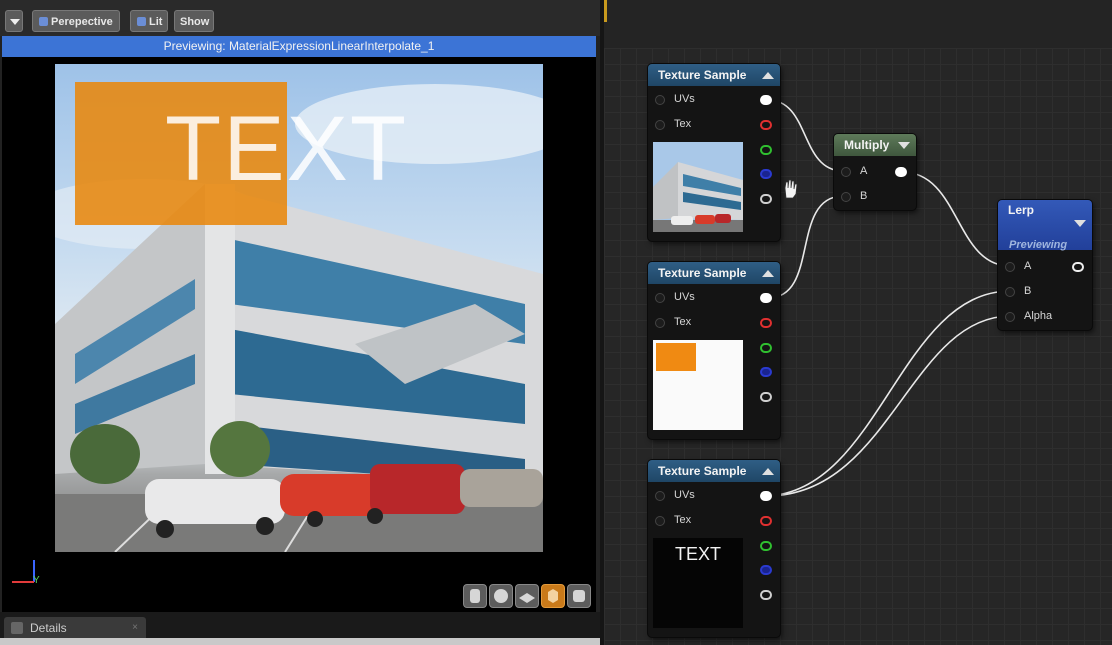  What do you see at coordinates (1038, 245) in the screenshot?
I see `previewing-label: Previewing` at bounding box center [1038, 245].